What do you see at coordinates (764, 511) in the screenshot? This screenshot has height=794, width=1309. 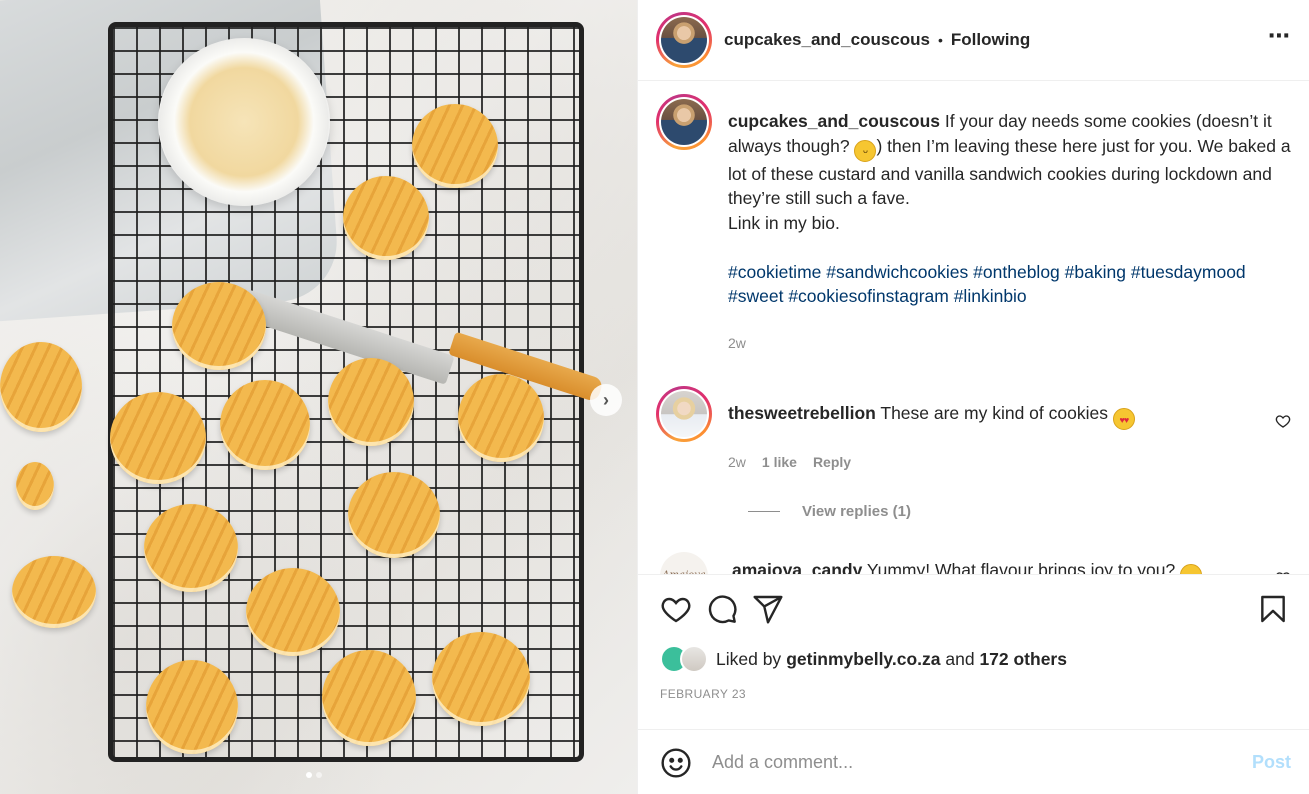 I see `replies-divider` at bounding box center [764, 511].